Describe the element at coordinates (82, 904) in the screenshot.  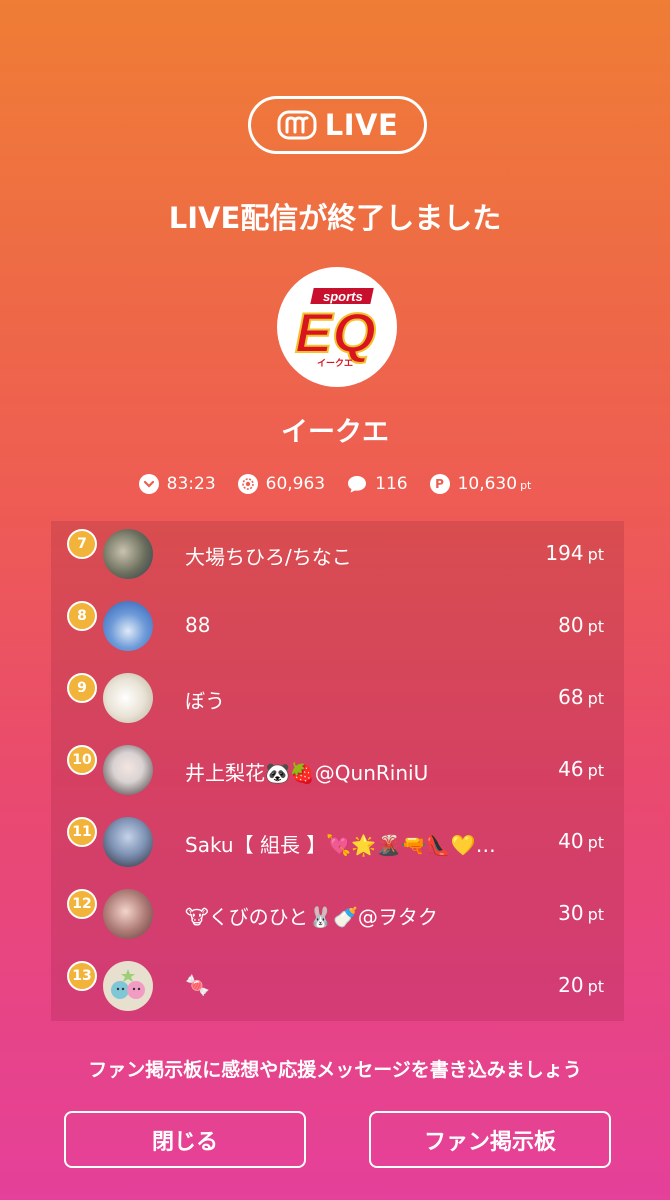
I see `rank-badge: 12` at that location.